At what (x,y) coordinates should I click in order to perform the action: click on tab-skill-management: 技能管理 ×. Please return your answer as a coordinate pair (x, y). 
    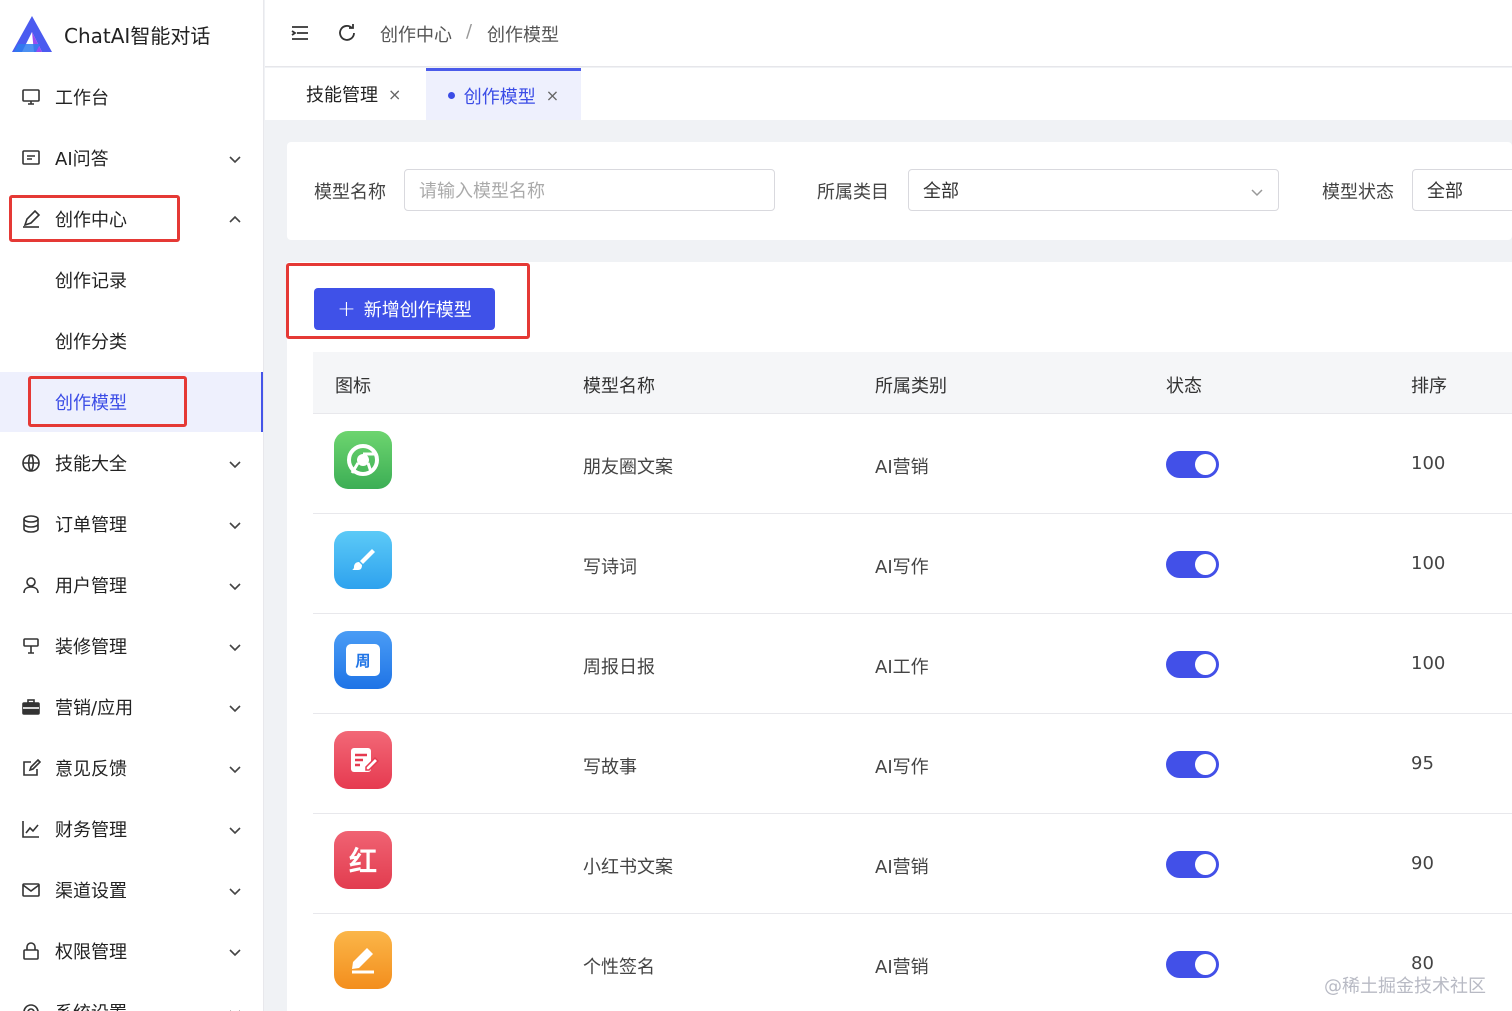
    Looking at the image, I should click on (353, 94).